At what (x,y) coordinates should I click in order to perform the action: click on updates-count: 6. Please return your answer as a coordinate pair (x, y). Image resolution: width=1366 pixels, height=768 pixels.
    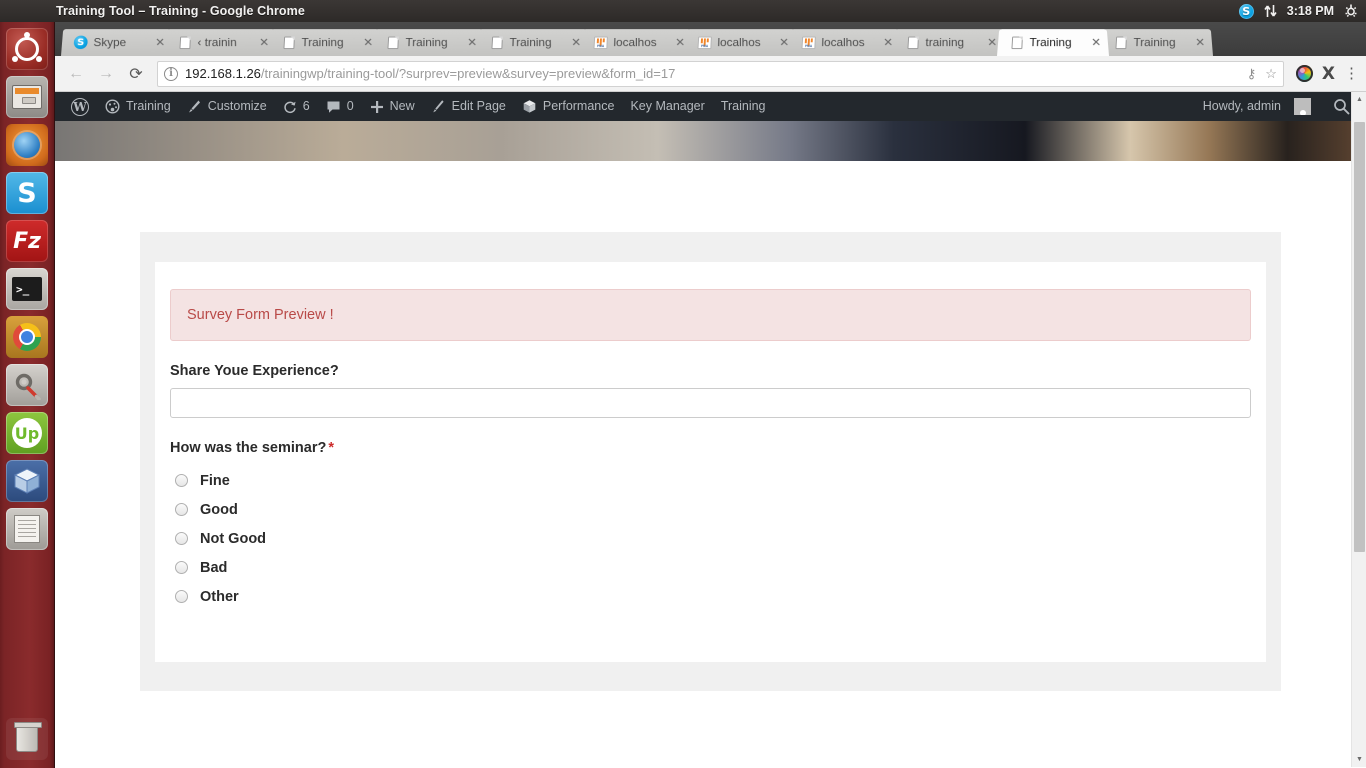
    Looking at the image, I should click on (306, 106).